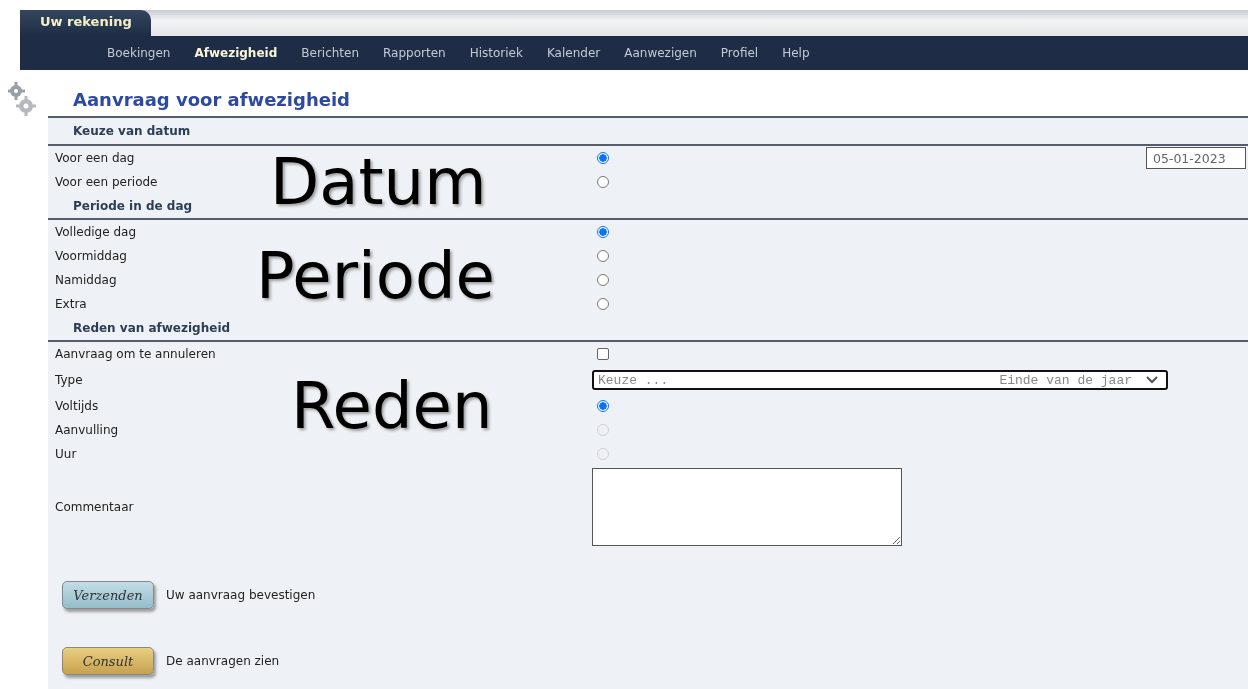 The width and height of the screenshot is (1248, 689). Describe the element at coordinates (91, 256) in the screenshot. I see `field-label: Voormiddag` at that location.